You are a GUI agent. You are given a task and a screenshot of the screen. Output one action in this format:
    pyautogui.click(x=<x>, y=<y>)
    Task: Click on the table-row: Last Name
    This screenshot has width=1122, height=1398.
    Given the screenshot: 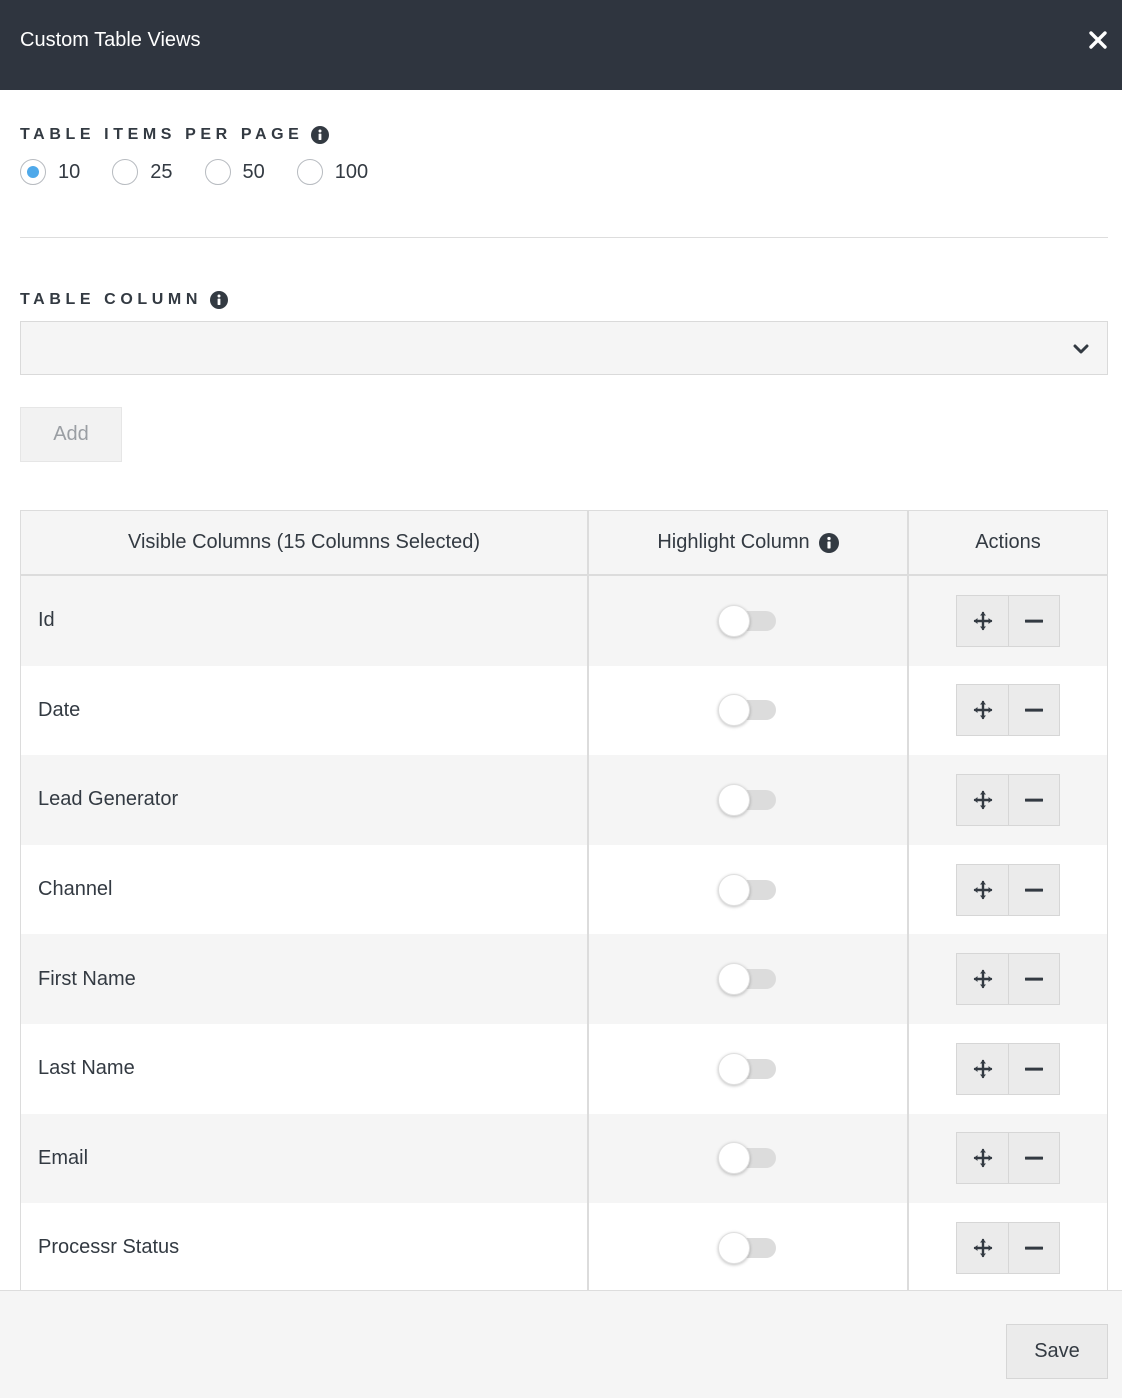 What is the action you would take?
    pyautogui.click(x=564, y=1068)
    